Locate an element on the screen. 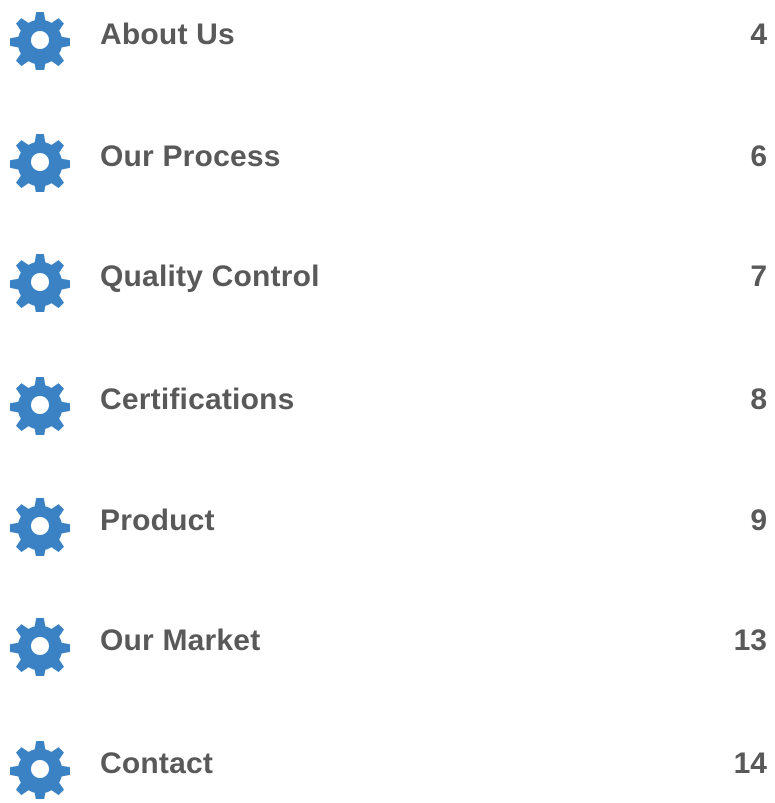  toc-item-page-number: 9 is located at coordinates (758, 520).